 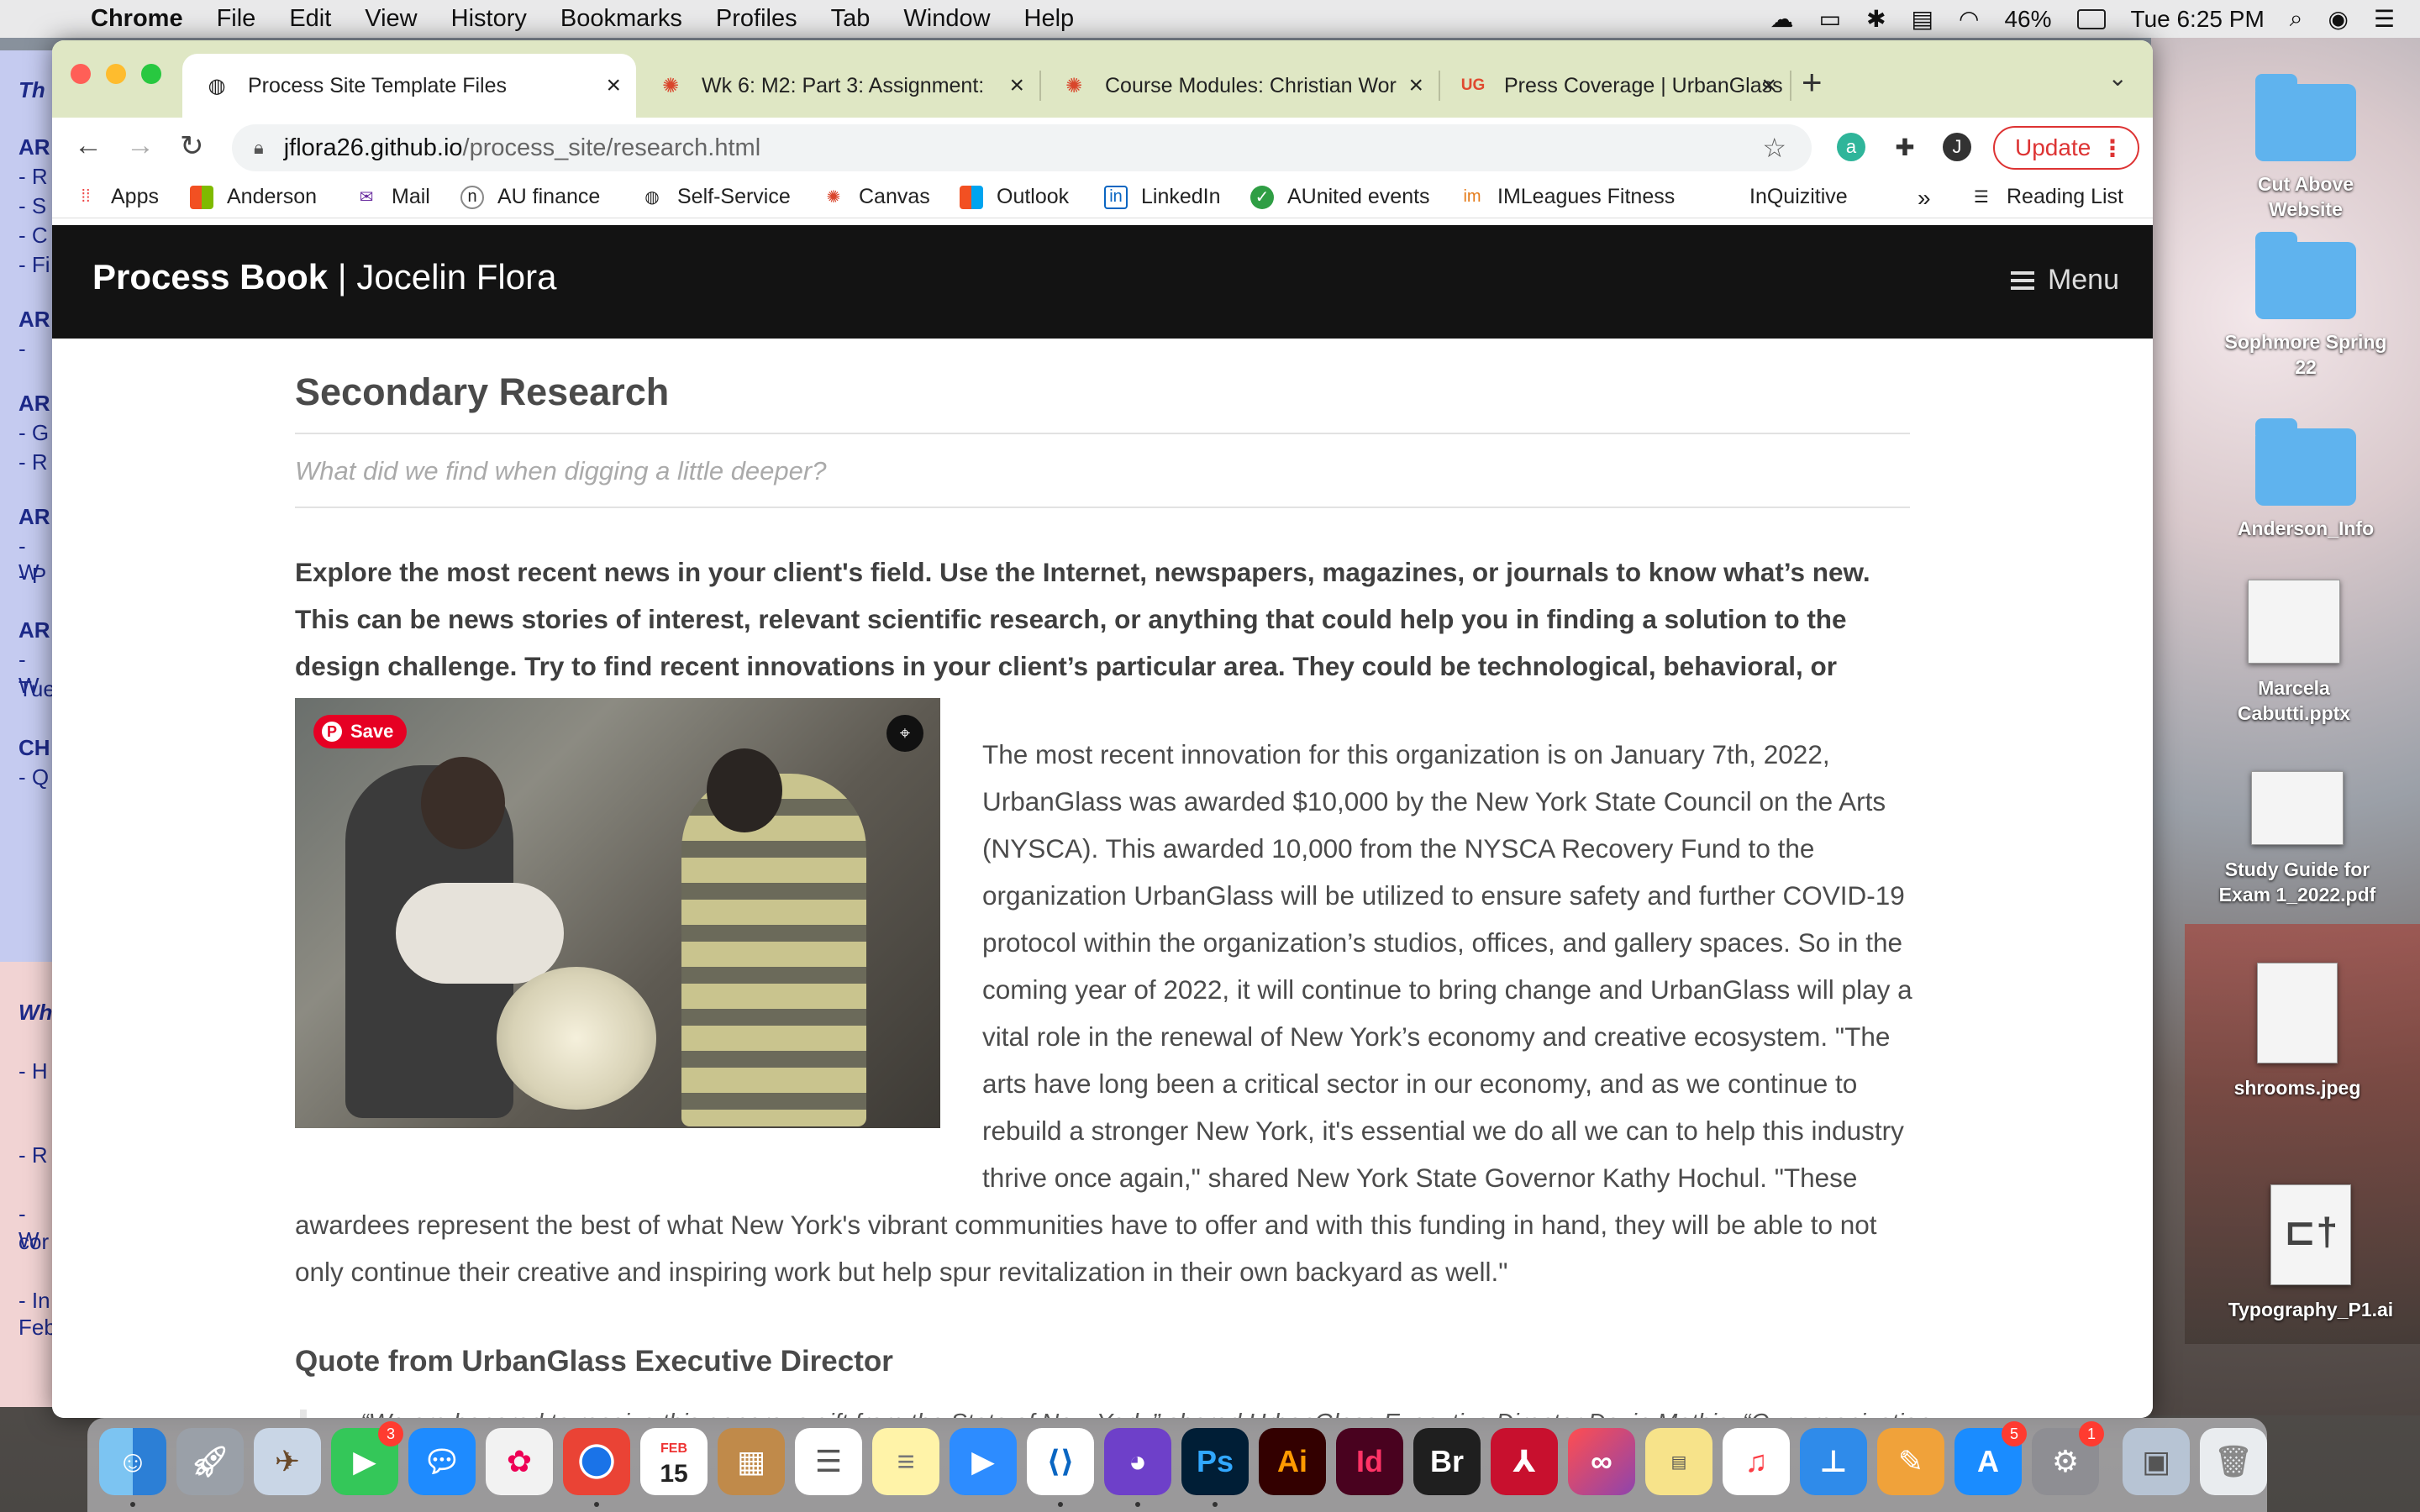 What do you see at coordinates (2233, 1461) in the screenshot?
I see `trash-icon: 🗑︎` at bounding box center [2233, 1461].